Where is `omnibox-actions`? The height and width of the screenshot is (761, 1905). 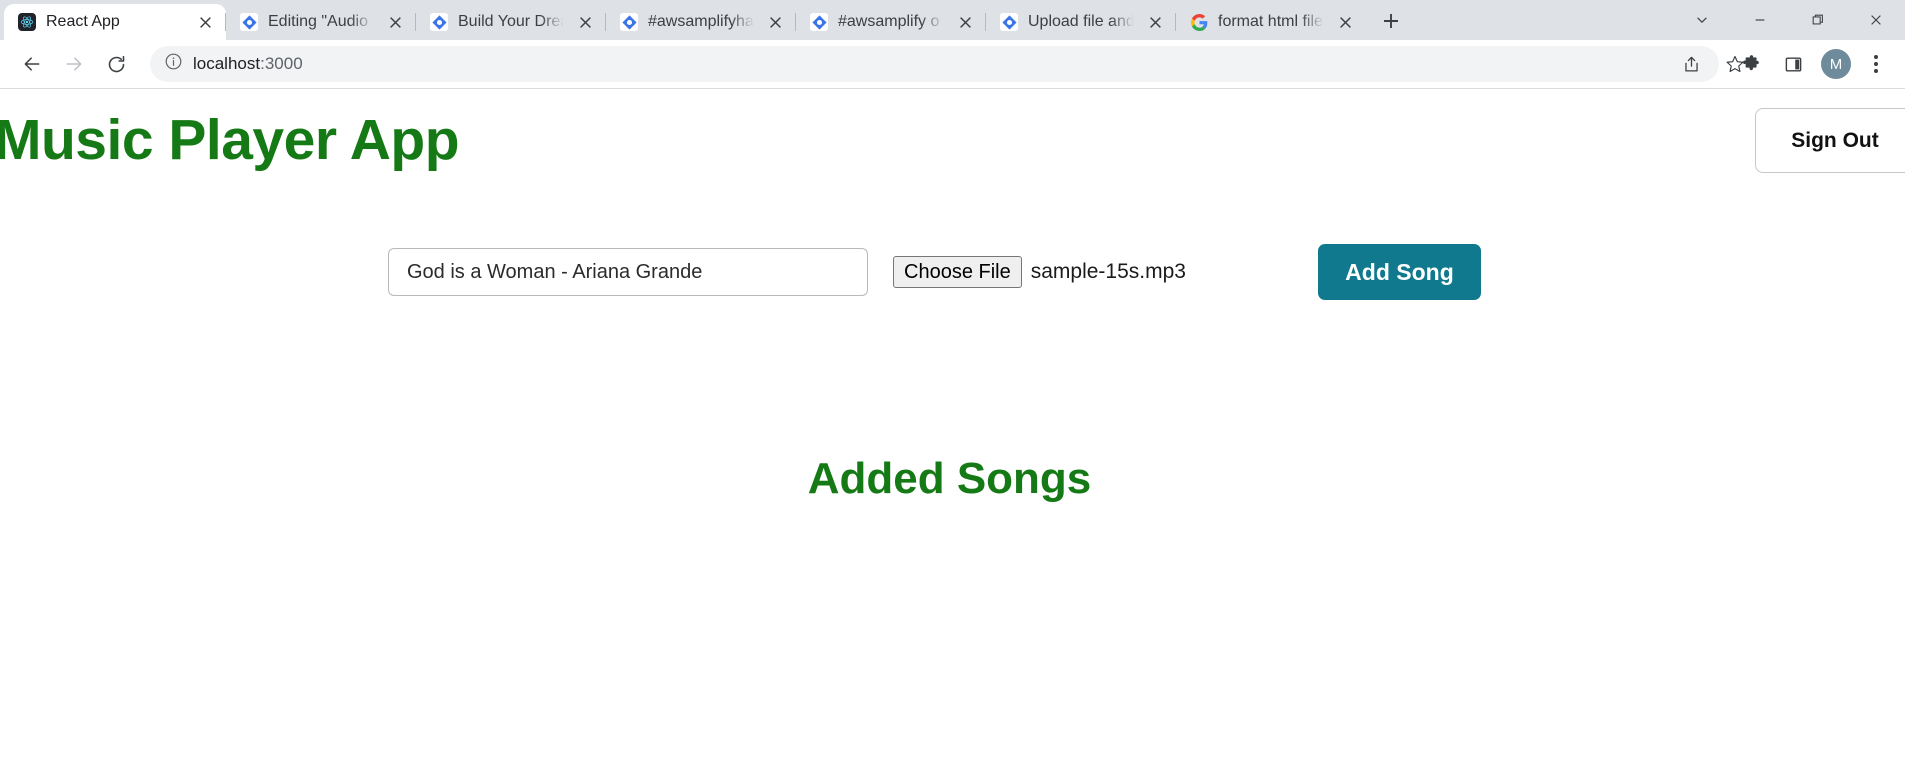
omnibox-actions is located at coordinates (1713, 64).